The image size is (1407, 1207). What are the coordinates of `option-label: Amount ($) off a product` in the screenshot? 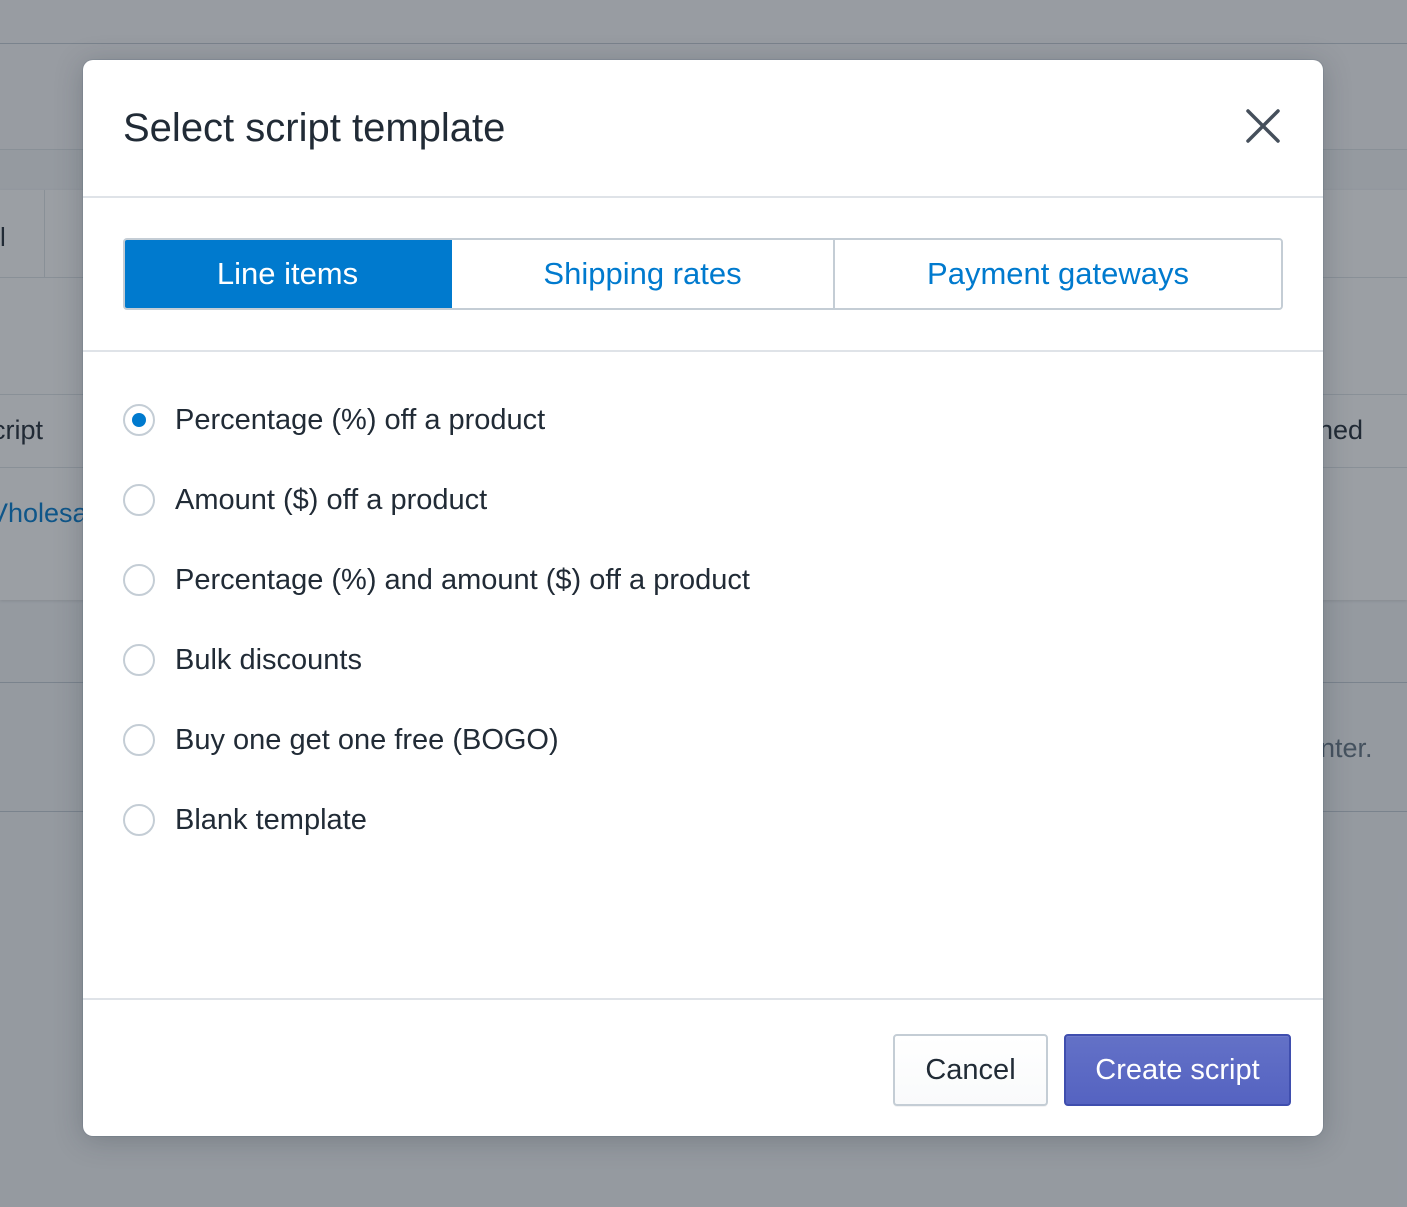 It's located at (331, 499).